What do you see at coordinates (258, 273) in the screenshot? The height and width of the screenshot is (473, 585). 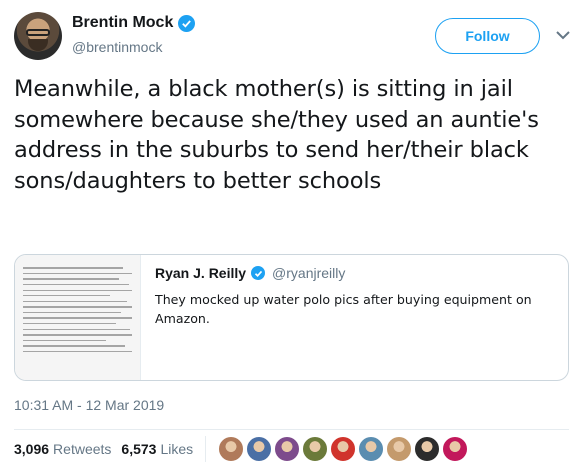 I see `quoted-verified-badge-icon` at bounding box center [258, 273].